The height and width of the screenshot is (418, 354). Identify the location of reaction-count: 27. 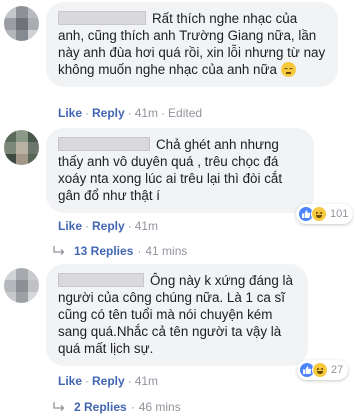
(337, 370).